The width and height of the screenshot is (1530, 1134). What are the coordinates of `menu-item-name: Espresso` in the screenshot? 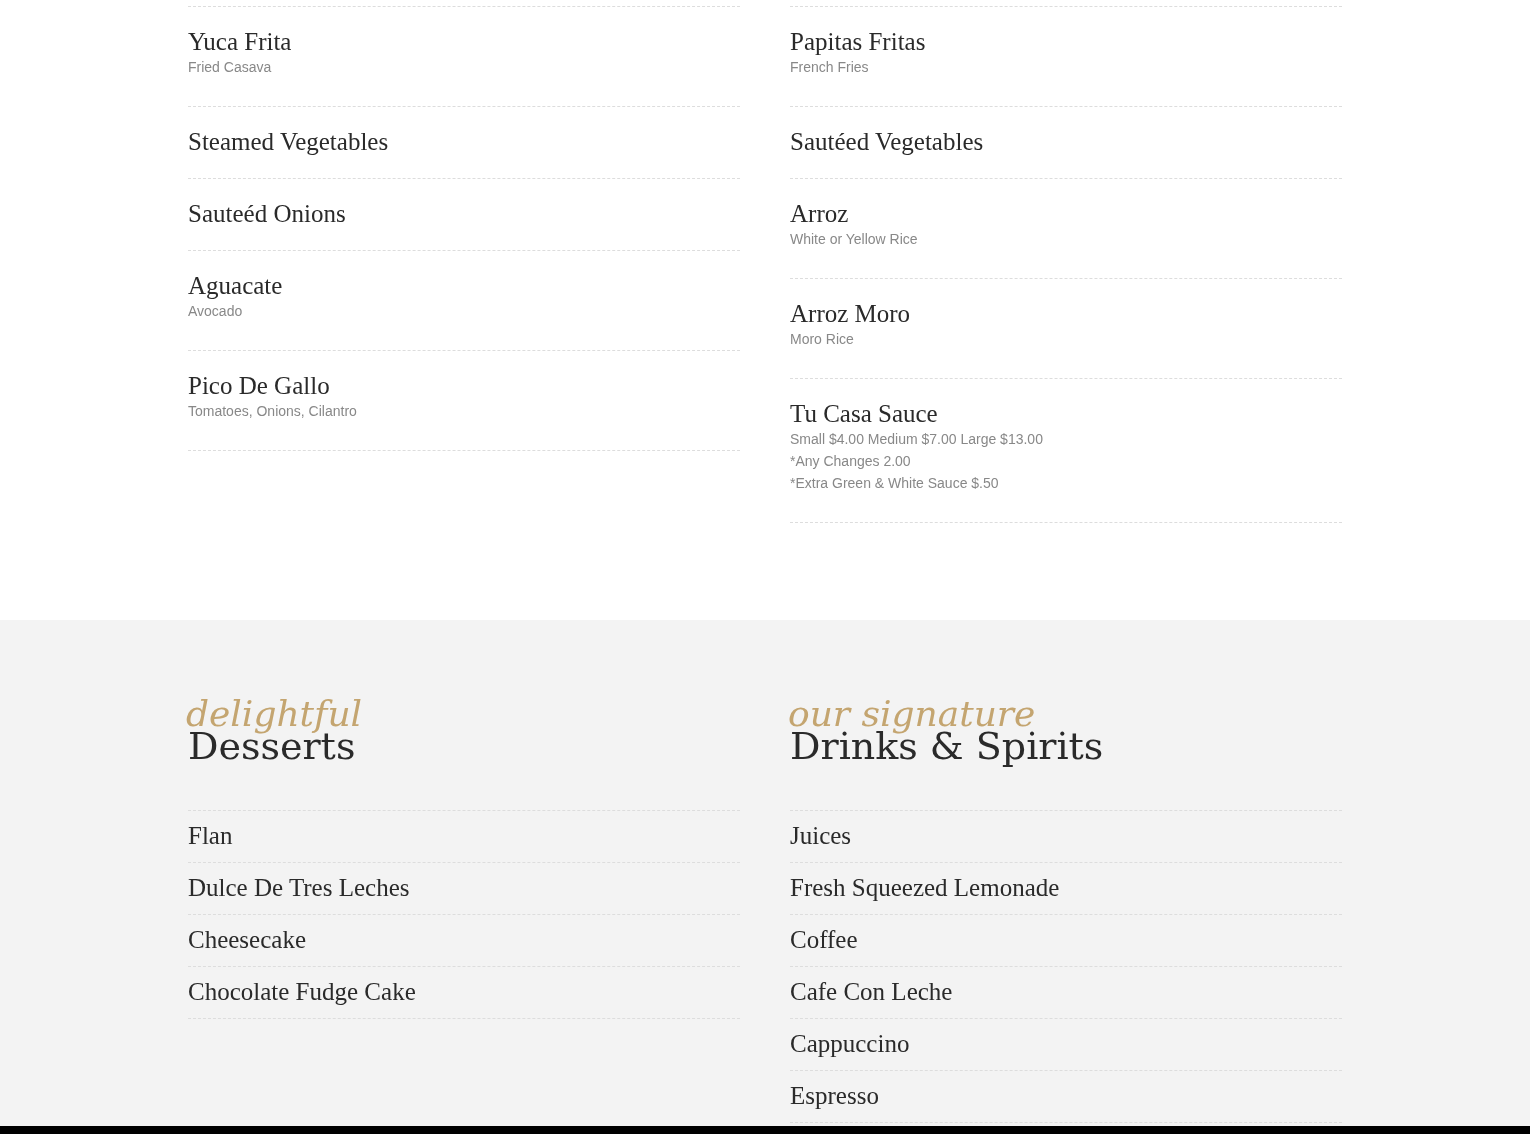 It's located at (834, 1096).